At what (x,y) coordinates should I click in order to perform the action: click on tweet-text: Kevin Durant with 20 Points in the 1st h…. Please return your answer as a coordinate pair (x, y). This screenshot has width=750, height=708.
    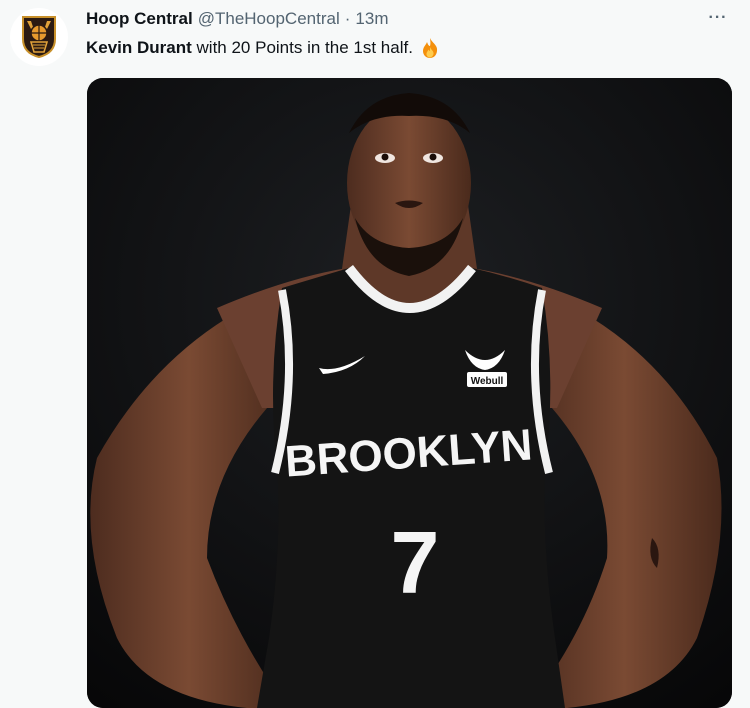
    Looking at the image, I should click on (263, 48).